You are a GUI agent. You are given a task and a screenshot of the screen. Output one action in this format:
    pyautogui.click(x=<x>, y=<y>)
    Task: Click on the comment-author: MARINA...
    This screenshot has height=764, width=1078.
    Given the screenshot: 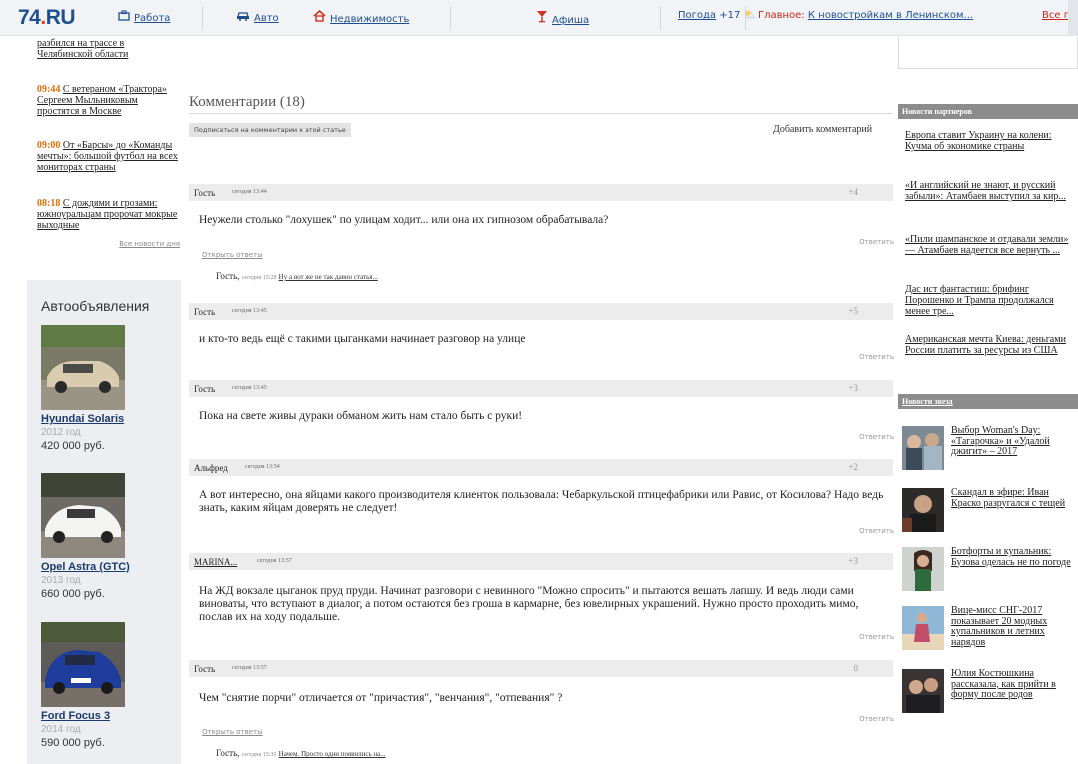 What is the action you would take?
    pyautogui.click(x=215, y=562)
    